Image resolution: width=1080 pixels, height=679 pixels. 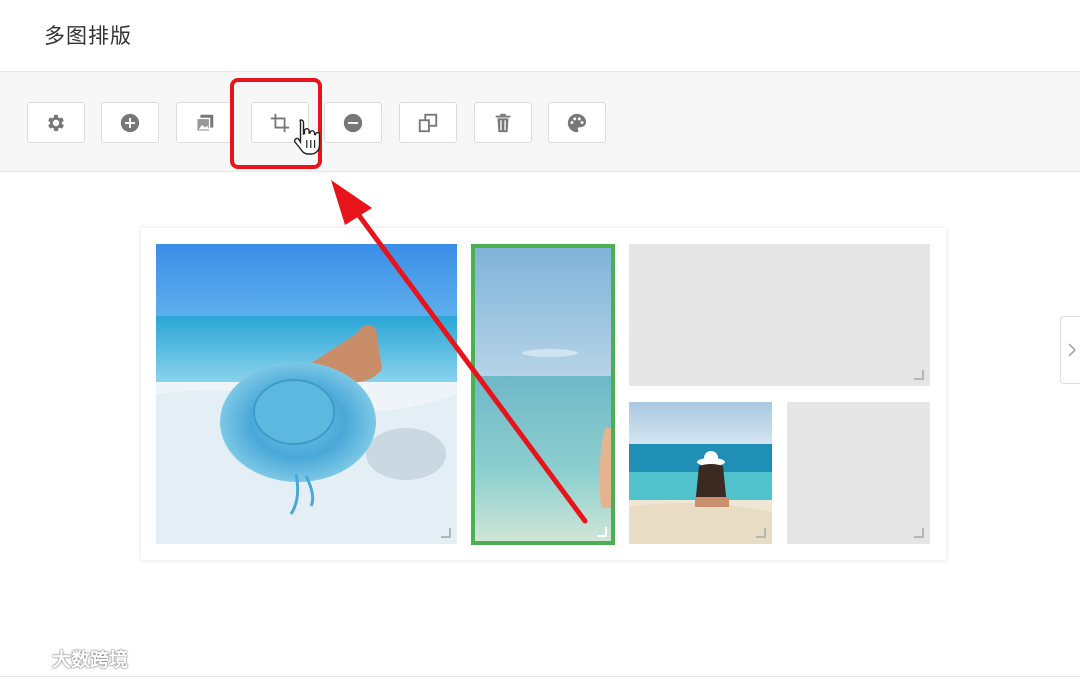 I want to click on remove-cell-button, so click(x=353, y=122).